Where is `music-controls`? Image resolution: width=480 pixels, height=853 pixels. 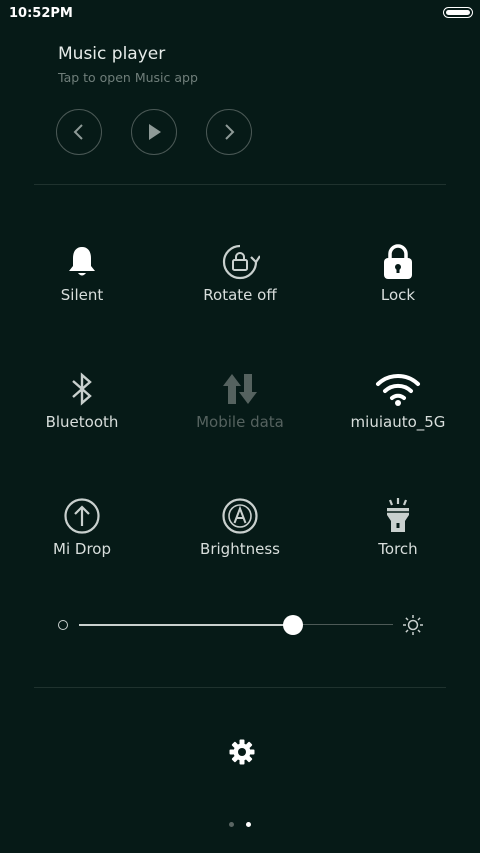 music-controls is located at coordinates (156, 134).